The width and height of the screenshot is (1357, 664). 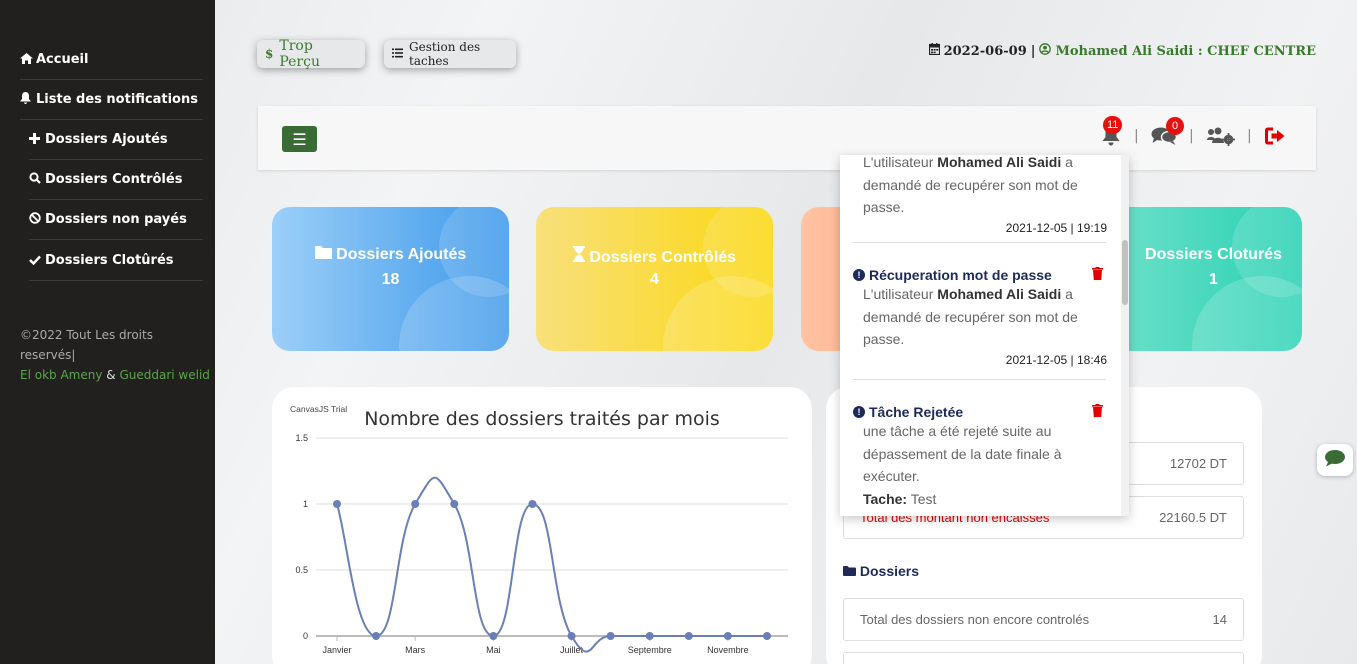 I want to click on sidebar-item-label: Dossiers Clotûrés, so click(x=109, y=260).